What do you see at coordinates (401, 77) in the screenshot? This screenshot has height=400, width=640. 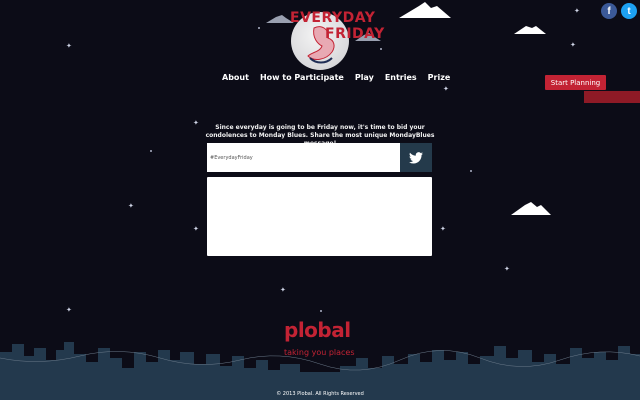 I see `nav-item-entries: Entries` at bounding box center [401, 77].